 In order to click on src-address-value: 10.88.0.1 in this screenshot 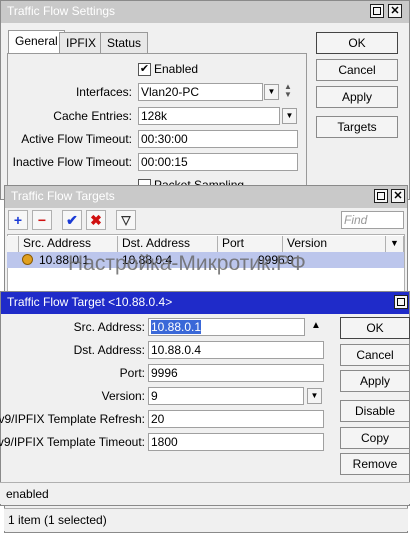, I will do `click(176, 327)`.